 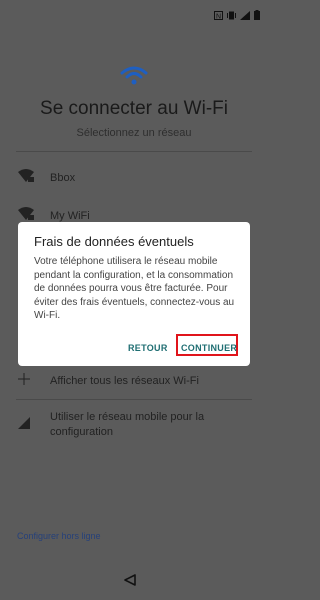 What do you see at coordinates (114, 241) in the screenshot?
I see `dialog-title: Frais de données éventuels` at bounding box center [114, 241].